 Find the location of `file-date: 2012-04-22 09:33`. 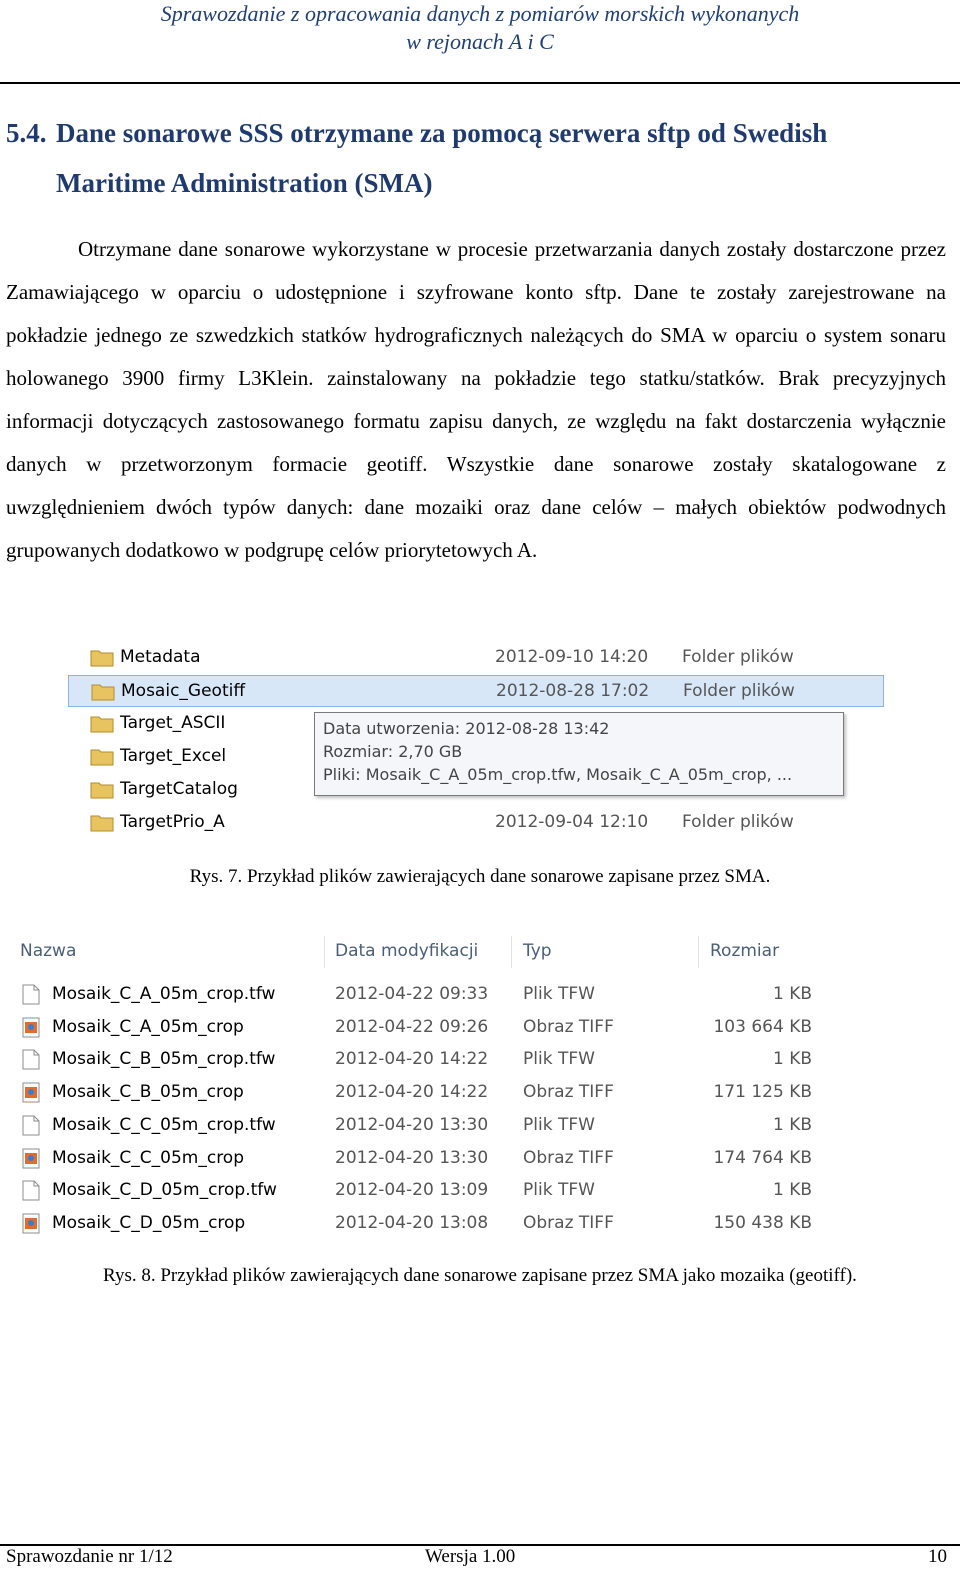

file-date: 2012-04-22 09:33 is located at coordinates (412, 994).